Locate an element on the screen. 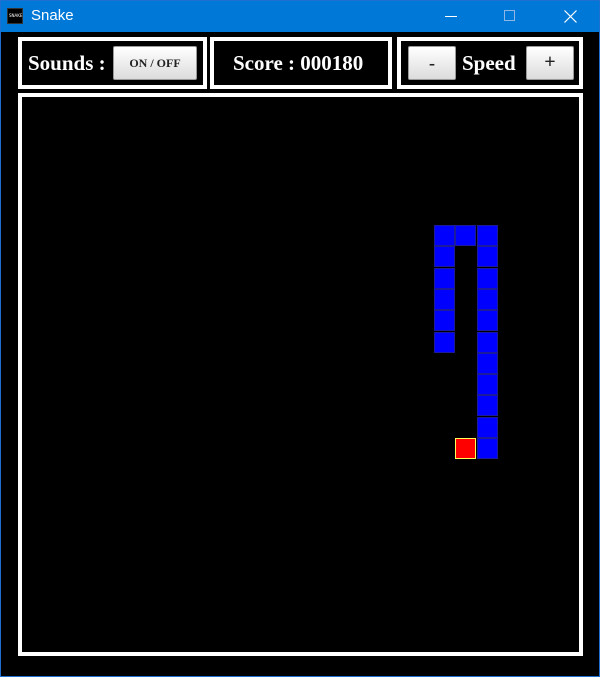 The image size is (600, 677). app-icon-text: SNAKE is located at coordinates (16, 15).